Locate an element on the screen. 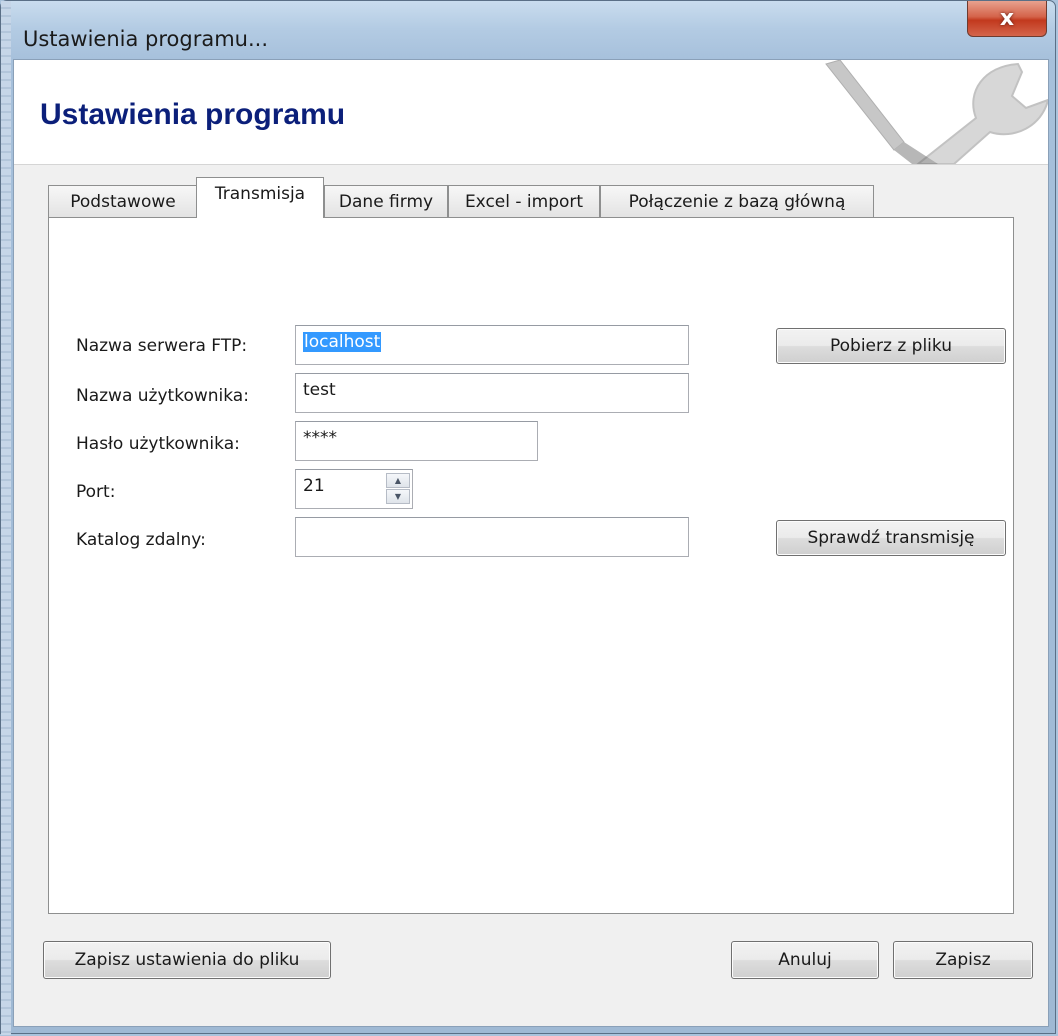 Image resolution: width=1058 pixels, height=1036 pixels. tab-polaczenie-z-baza-glowna: Połączenie z bazą główną is located at coordinates (737, 201).